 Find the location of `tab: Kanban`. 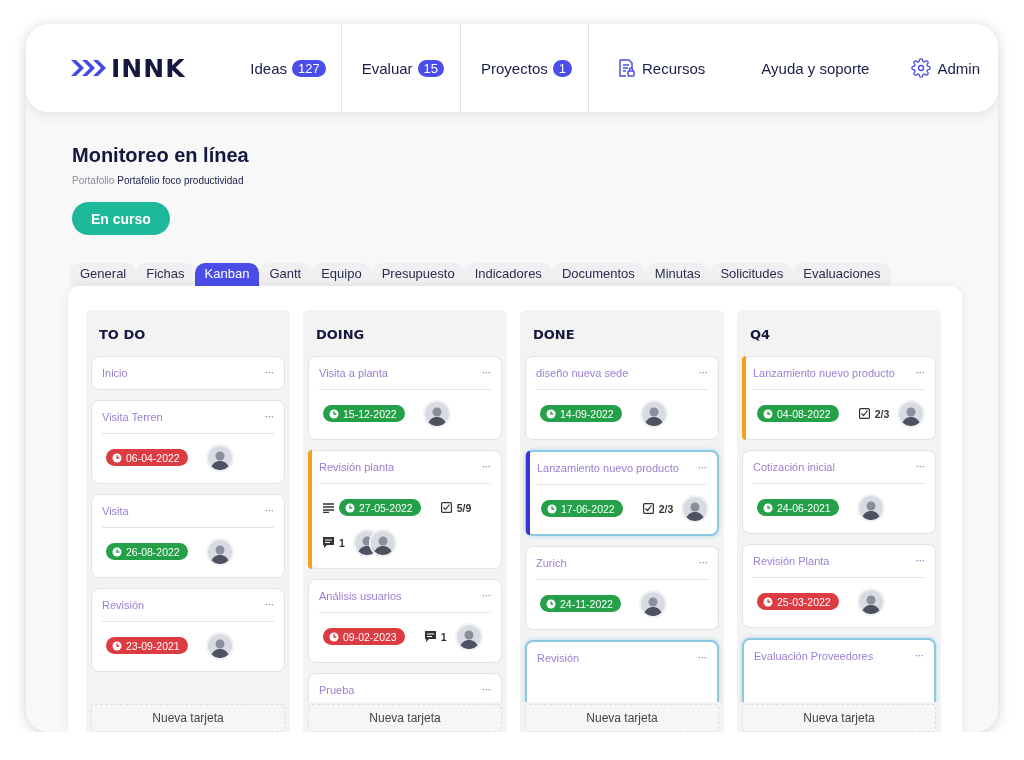

tab: Kanban is located at coordinates (227, 274).